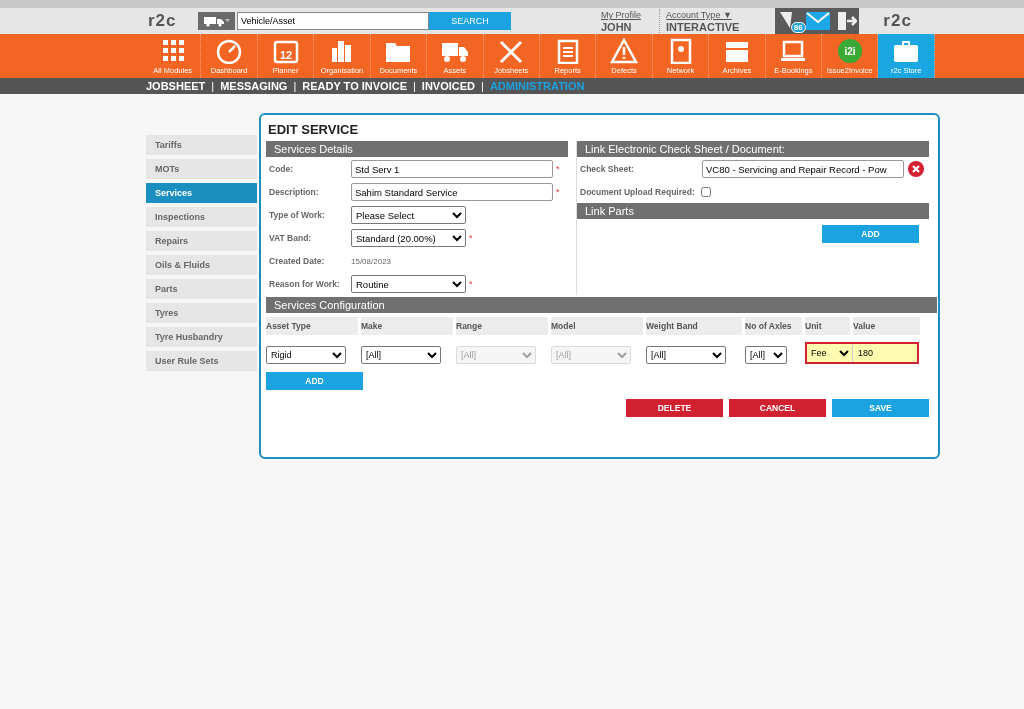 The height and width of the screenshot is (709, 1024). What do you see at coordinates (452, 169) in the screenshot?
I see `text-field: Std Serv 1` at bounding box center [452, 169].